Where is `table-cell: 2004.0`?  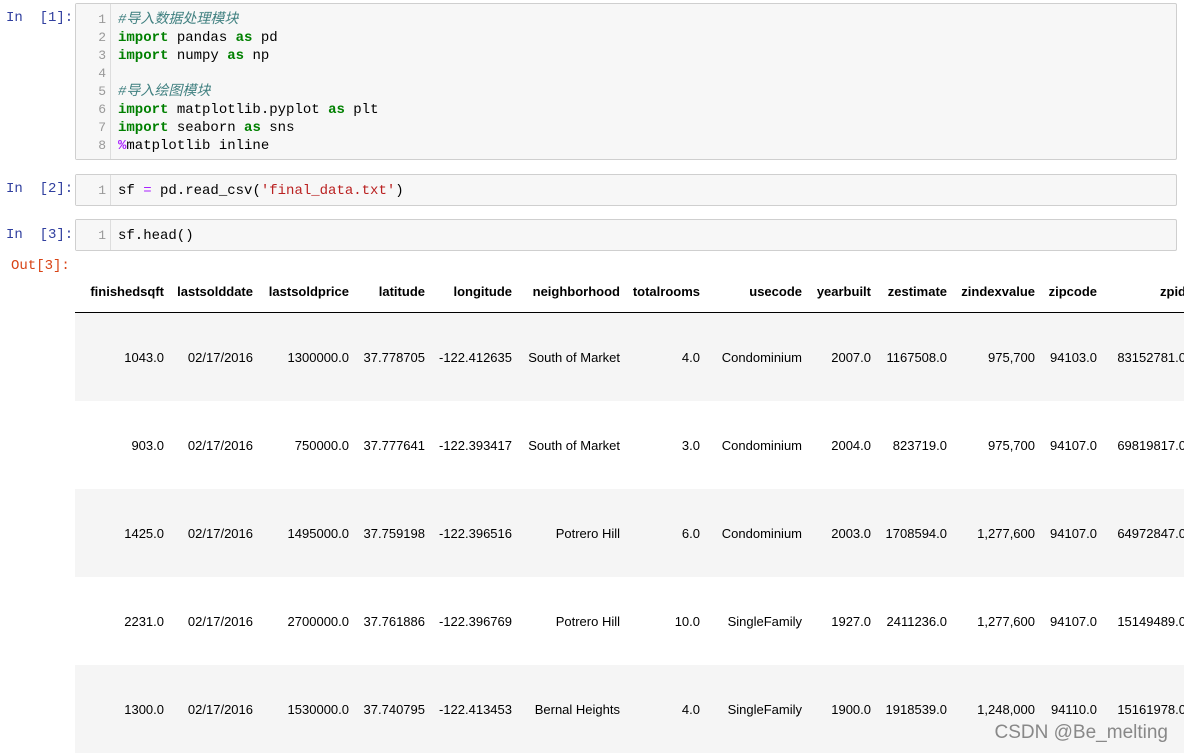 table-cell: 2004.0 is located at coordinates (842, 445).